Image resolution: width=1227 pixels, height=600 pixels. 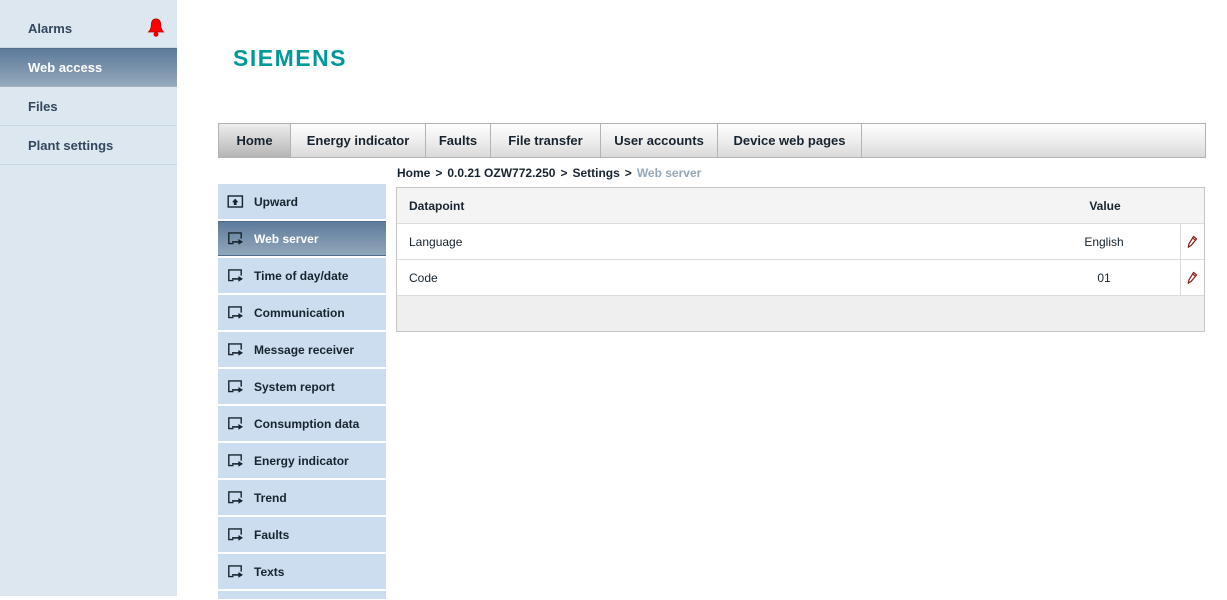 What do you see at coordinates (294, 386) in the screenshot?
I see `nav-item-label: System report` at bounding box center [294, 386].